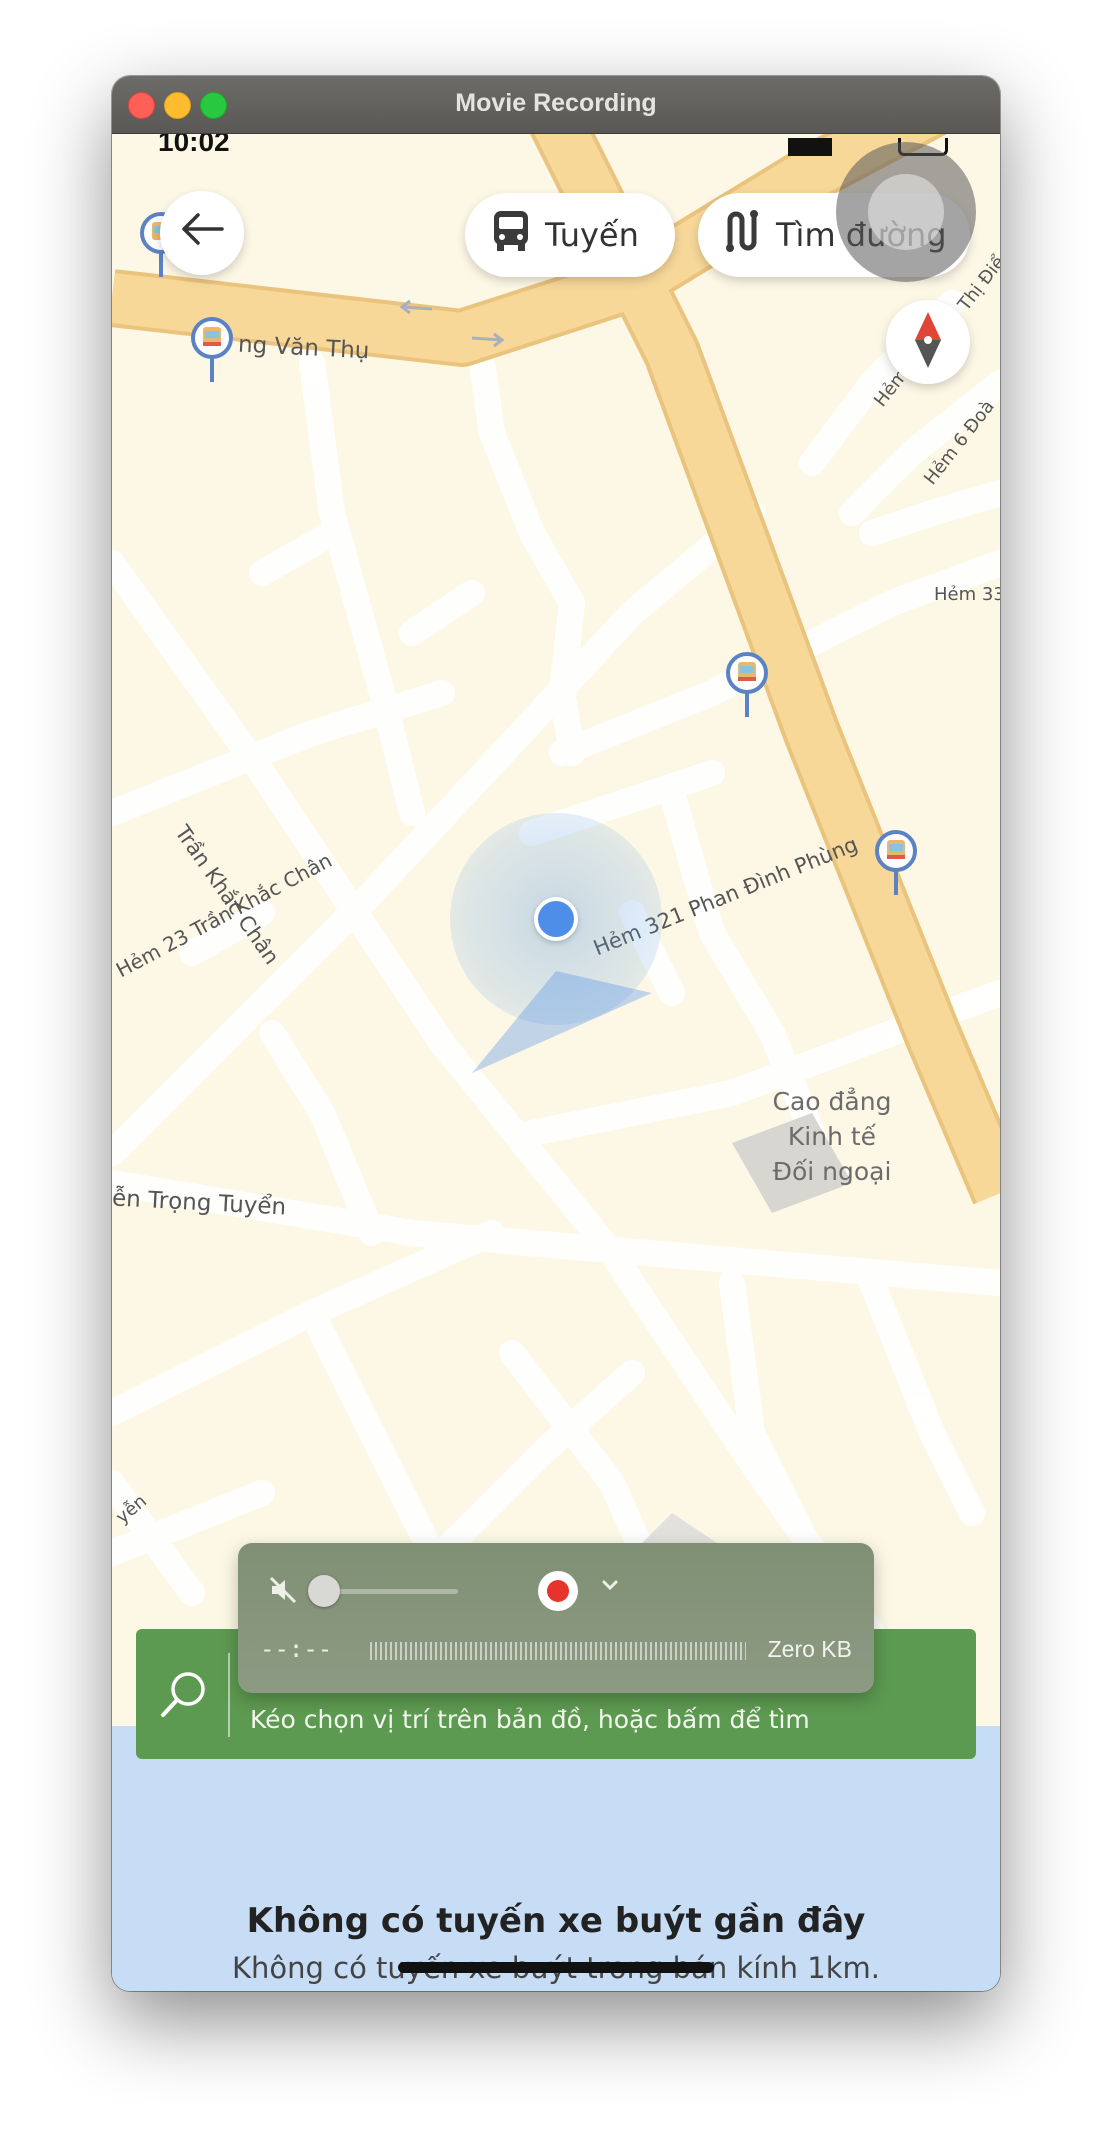  I want to click on mute-icon, so click(283, 1590).